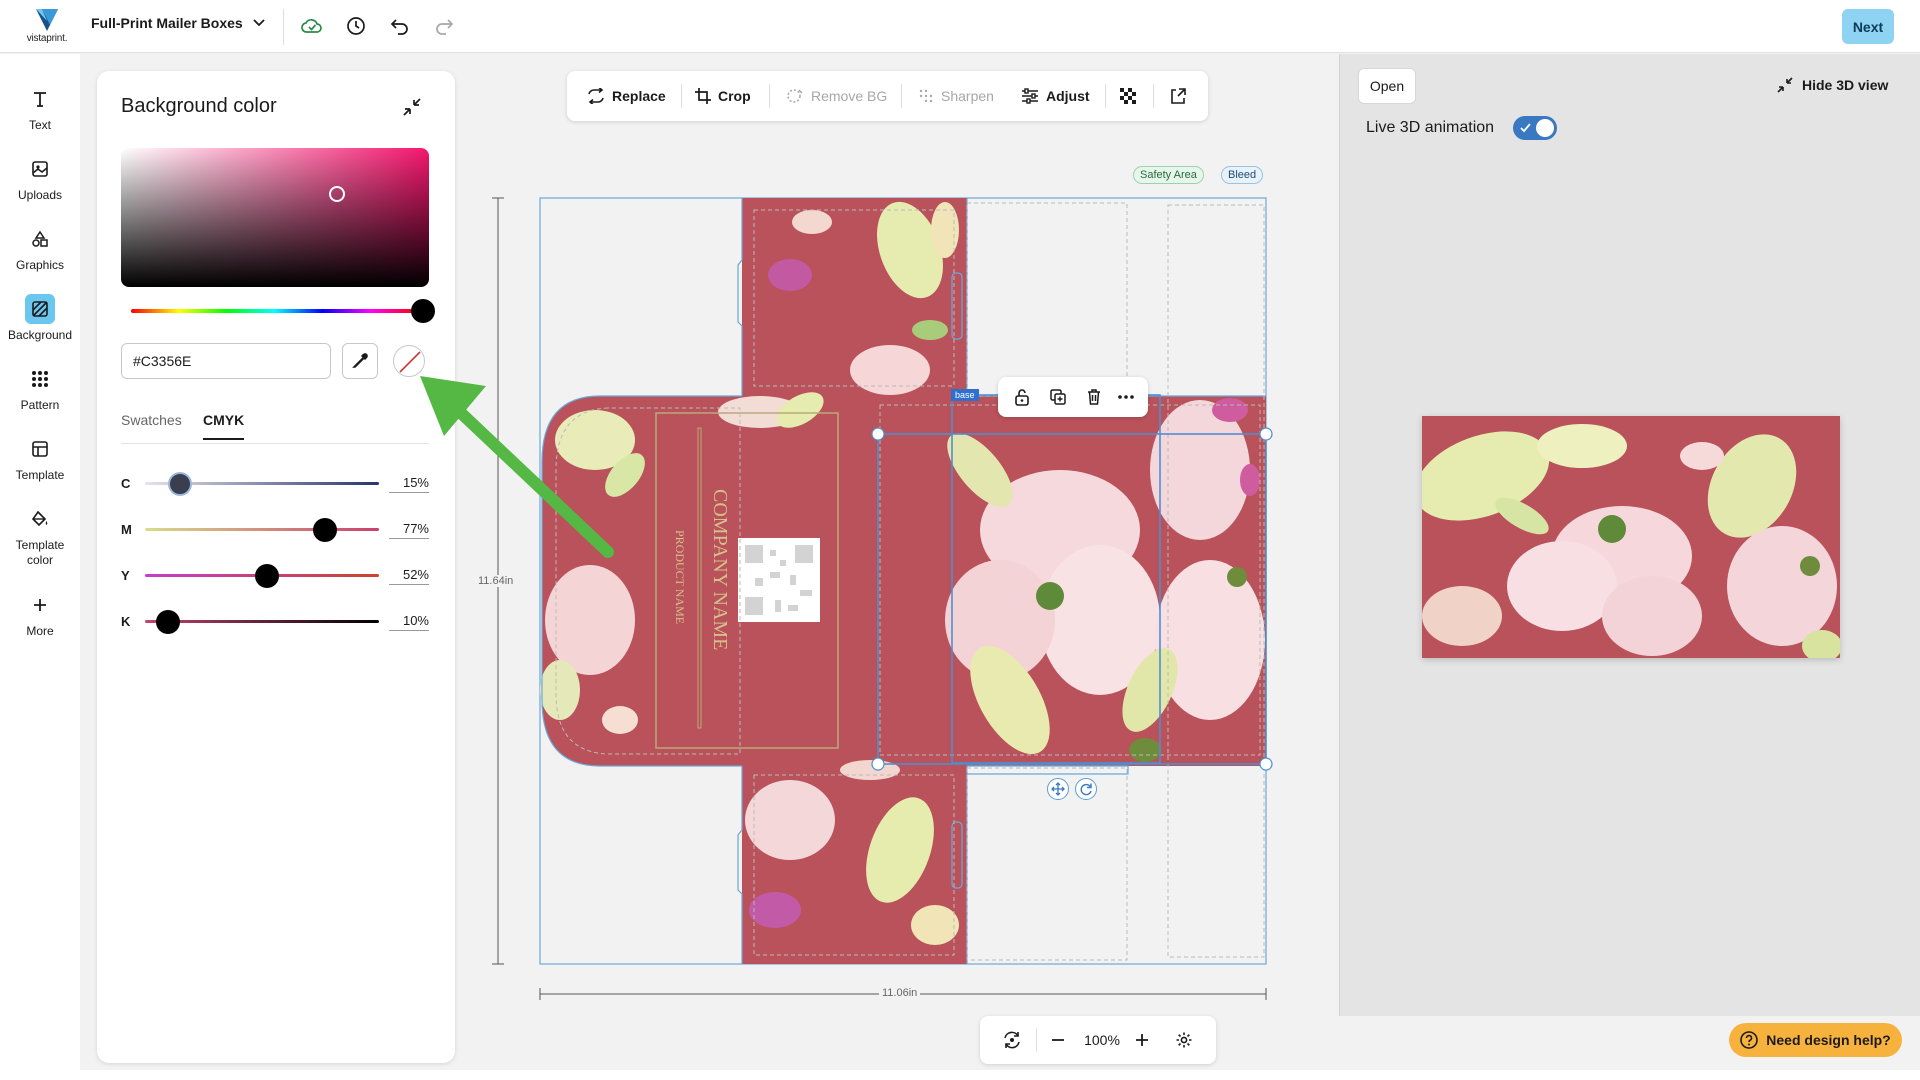  I want to click on box-3d-preview, so click(1631, 537).